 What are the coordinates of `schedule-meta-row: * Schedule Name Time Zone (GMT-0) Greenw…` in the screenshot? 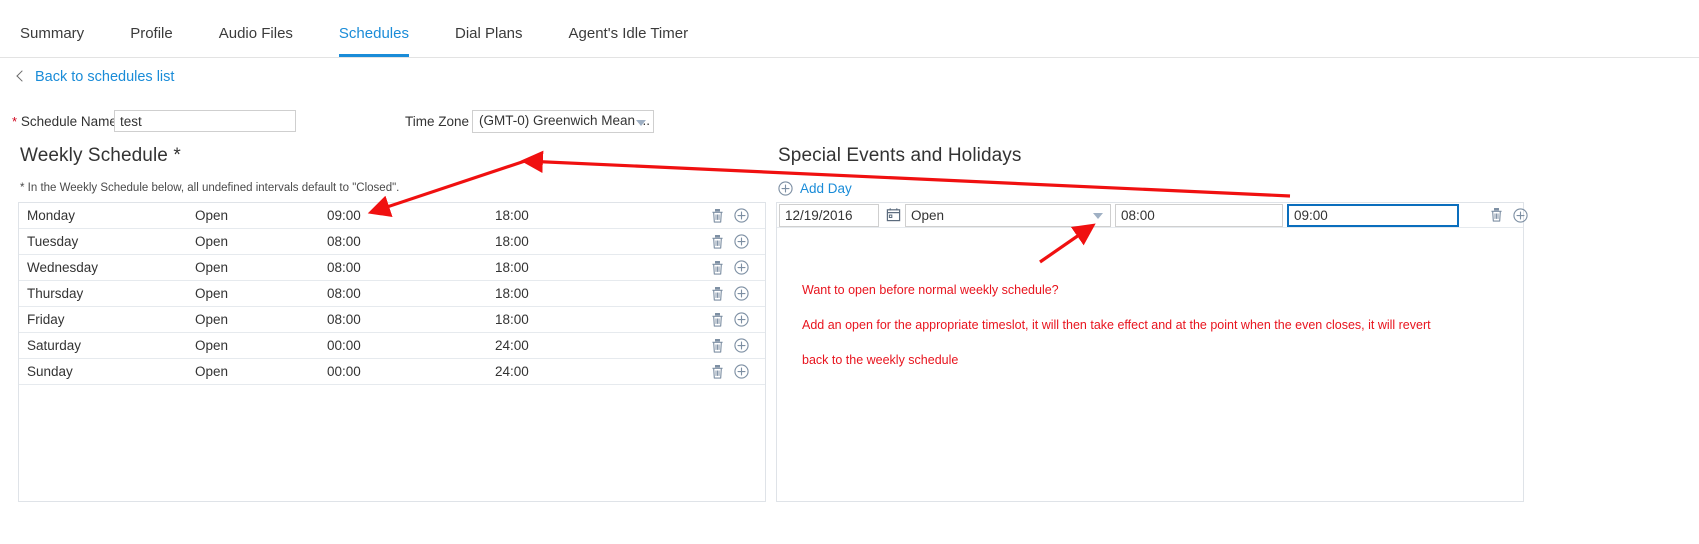 It's located at (849, 123).